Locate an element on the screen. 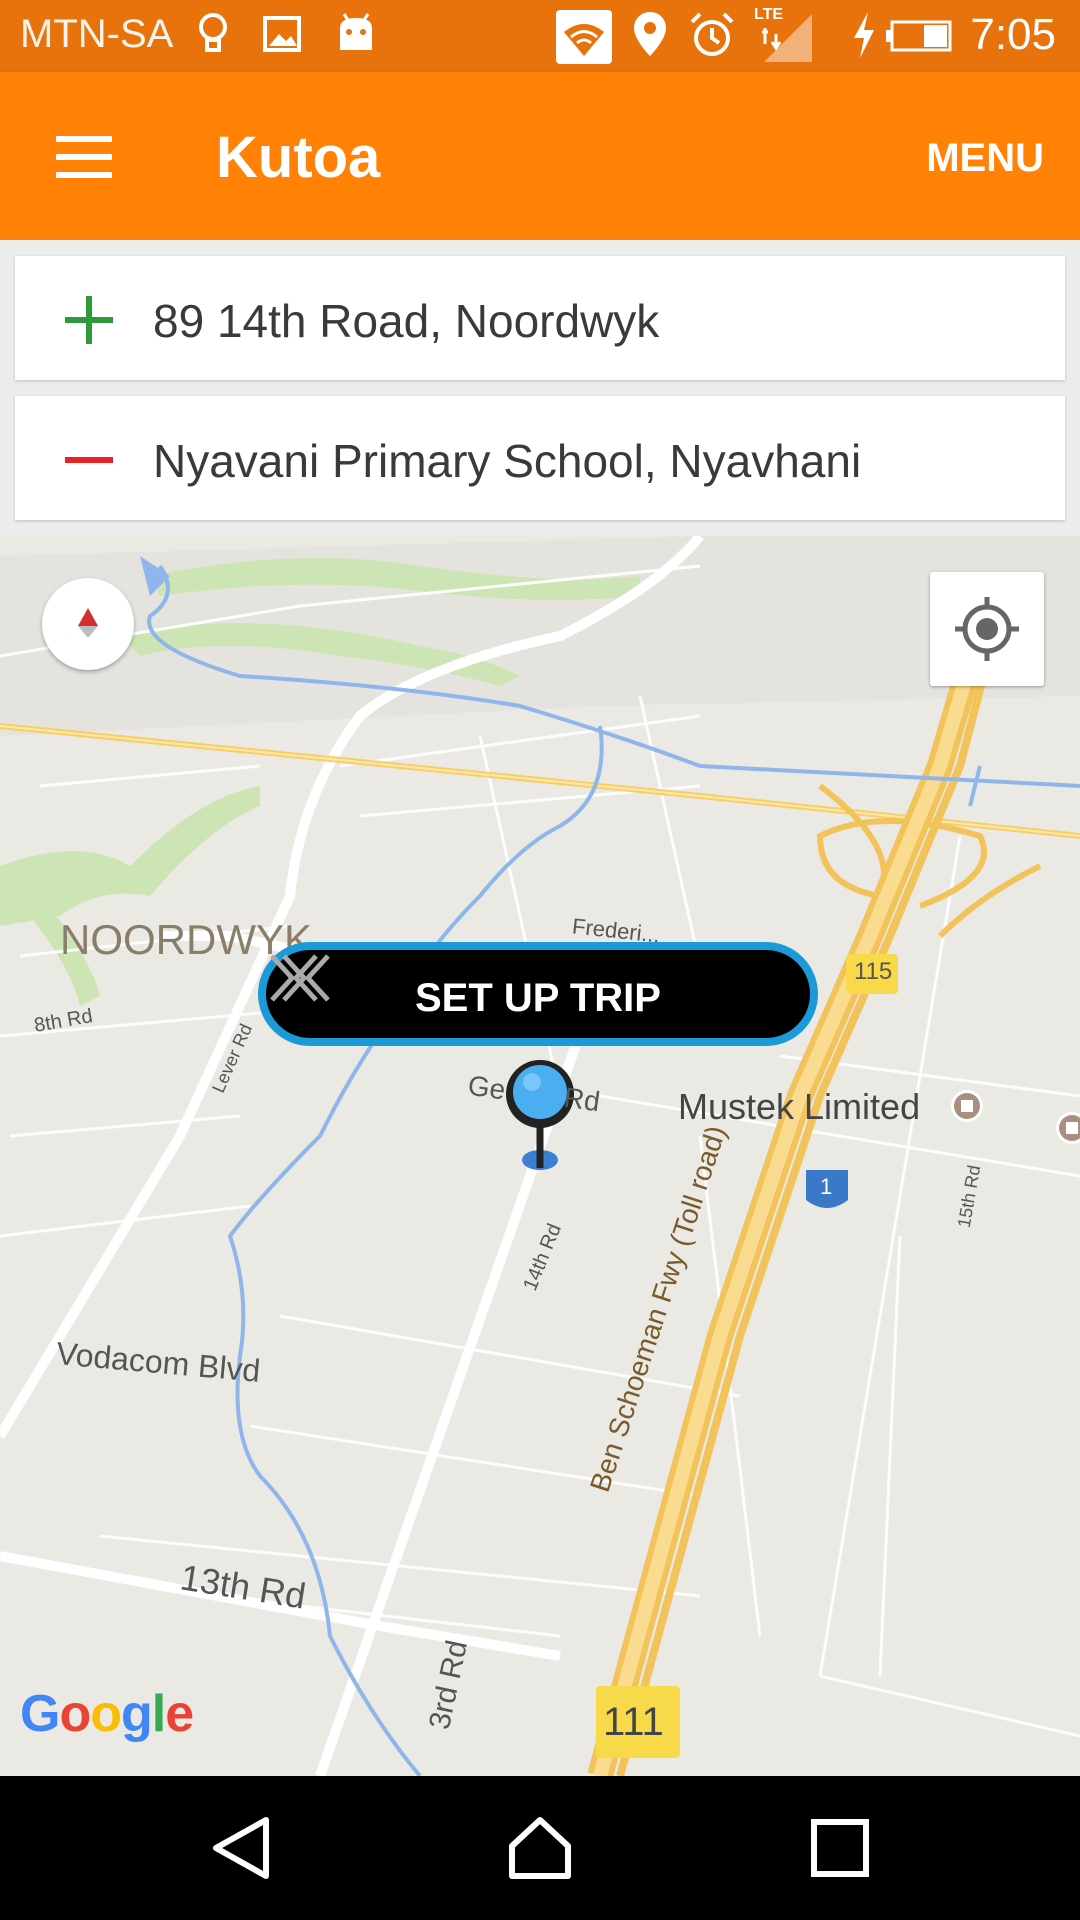  destination-address: Nyavani Primary School, Nyavhani is located at coordinates (507, 461).